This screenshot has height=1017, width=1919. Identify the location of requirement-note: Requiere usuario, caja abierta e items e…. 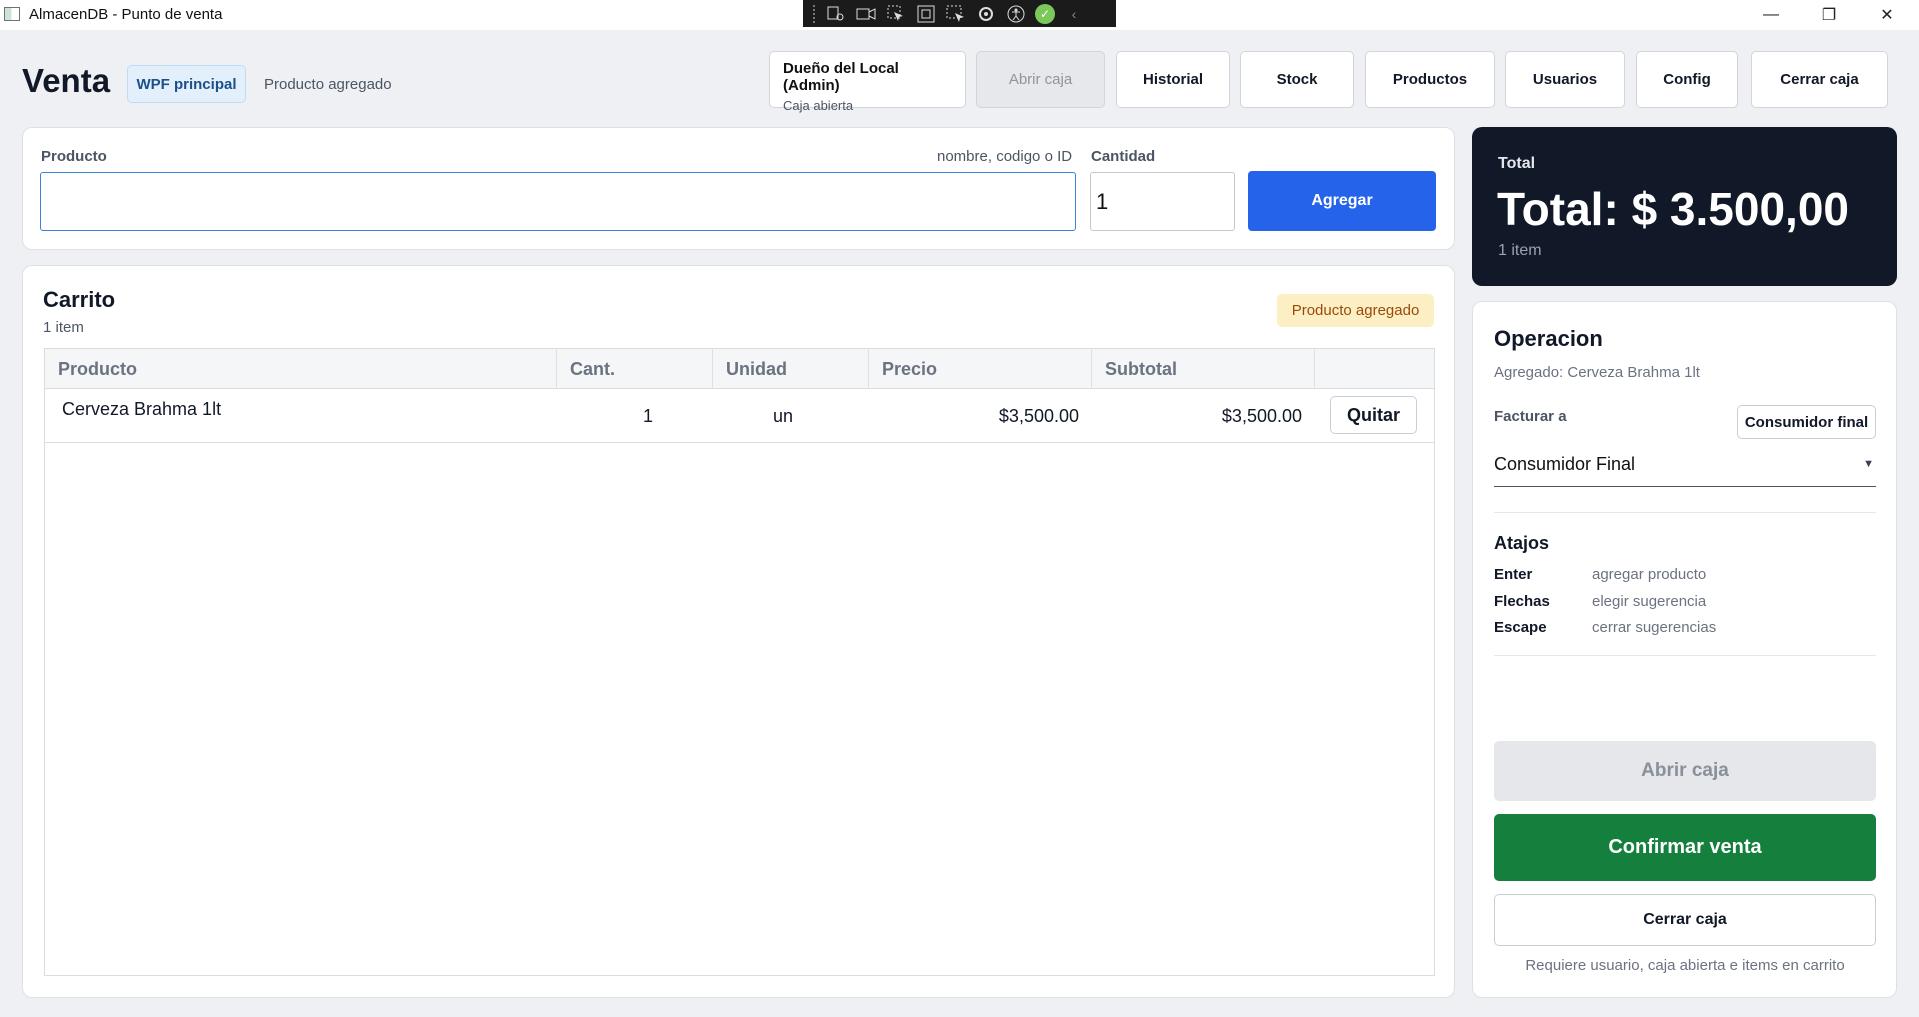
(1685, 965).